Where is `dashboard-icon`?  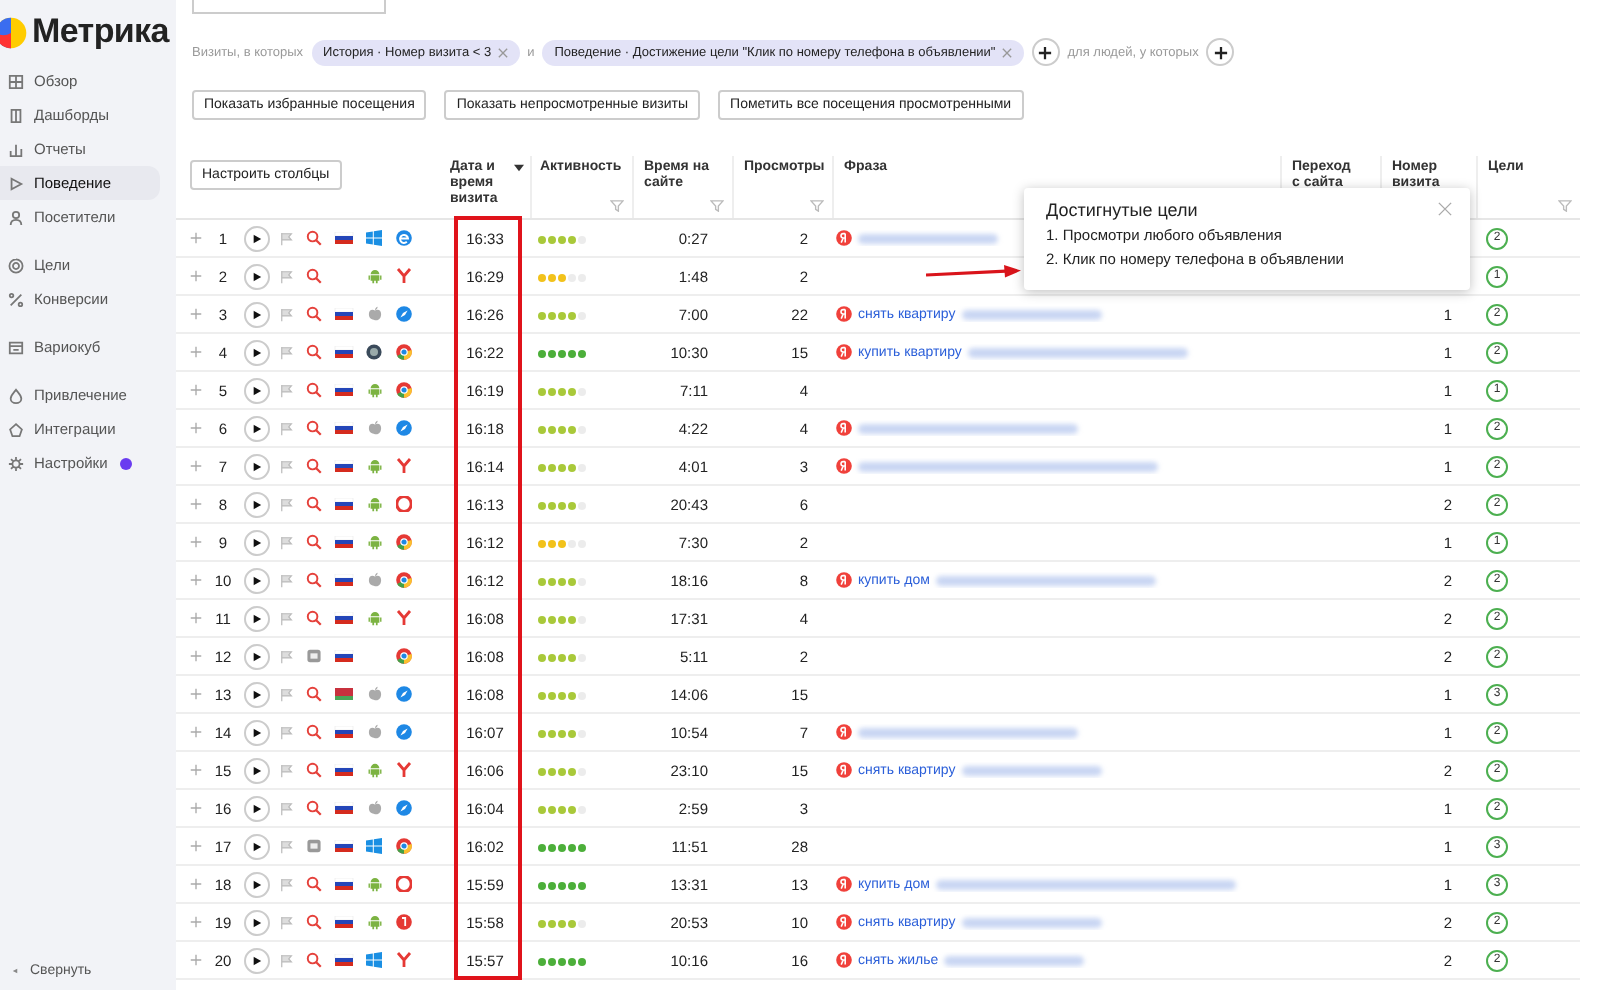
dashboard-icon is located at coordinates (16, 115).